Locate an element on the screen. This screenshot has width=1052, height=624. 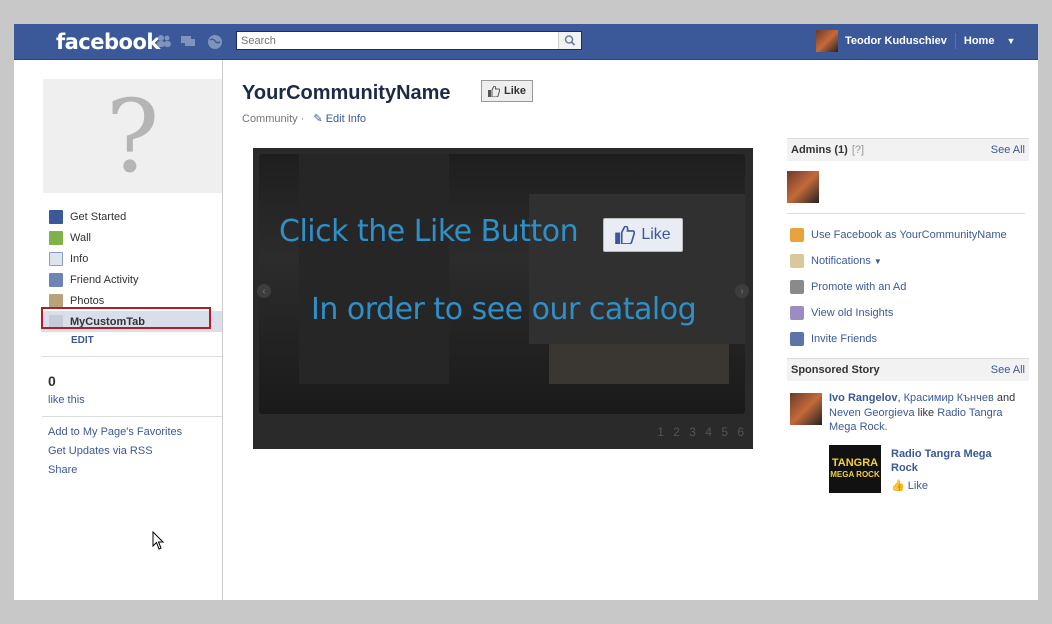
notifications-link: Notifications ▼ is located at coordinates (908, 261).